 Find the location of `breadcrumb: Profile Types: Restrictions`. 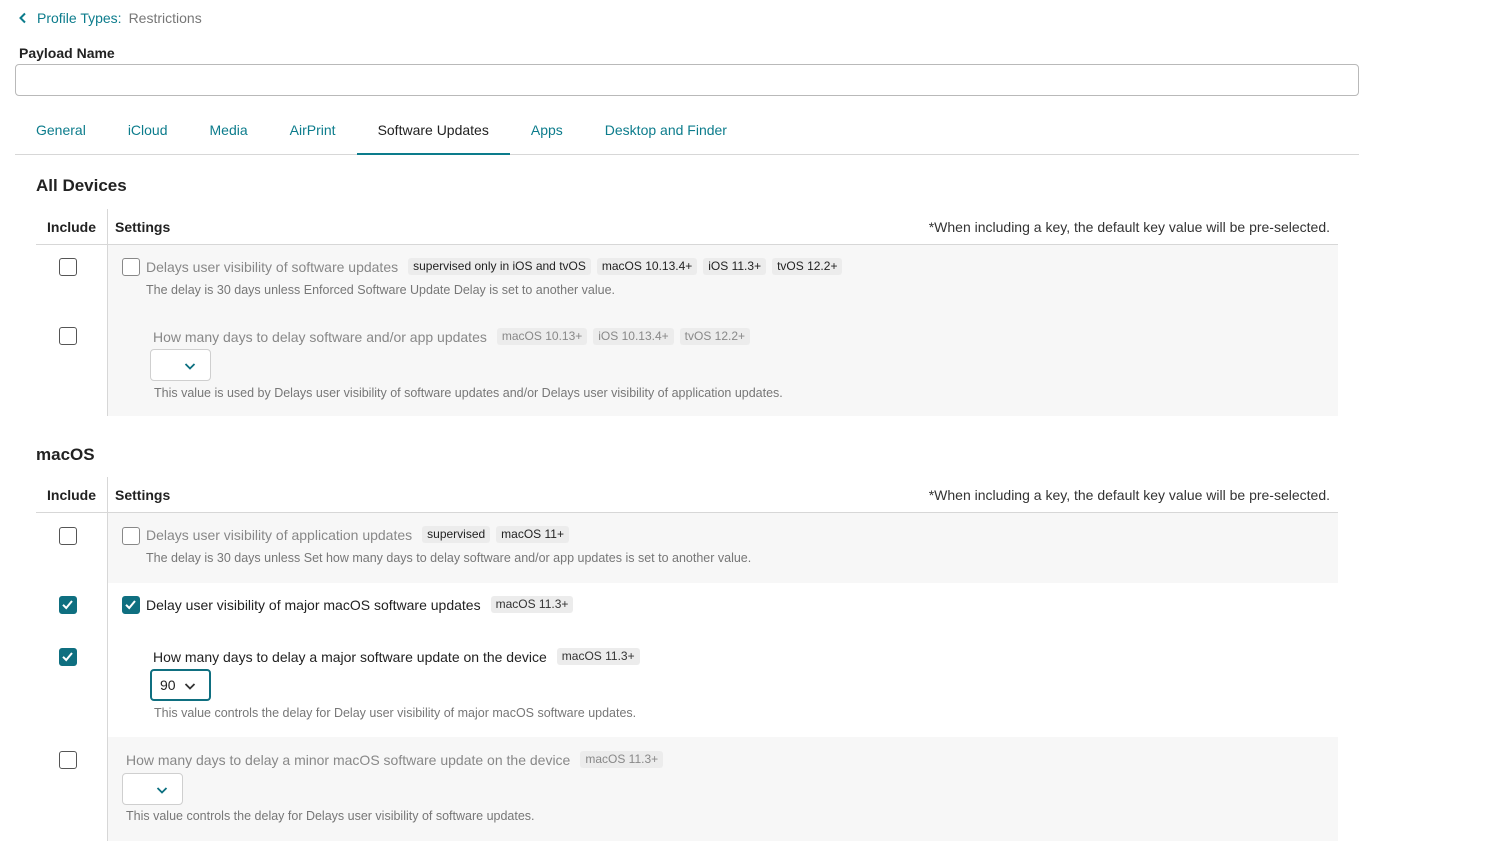

breadcrumb: Profile Types: Restrictions is located at coordinates (109, 18).